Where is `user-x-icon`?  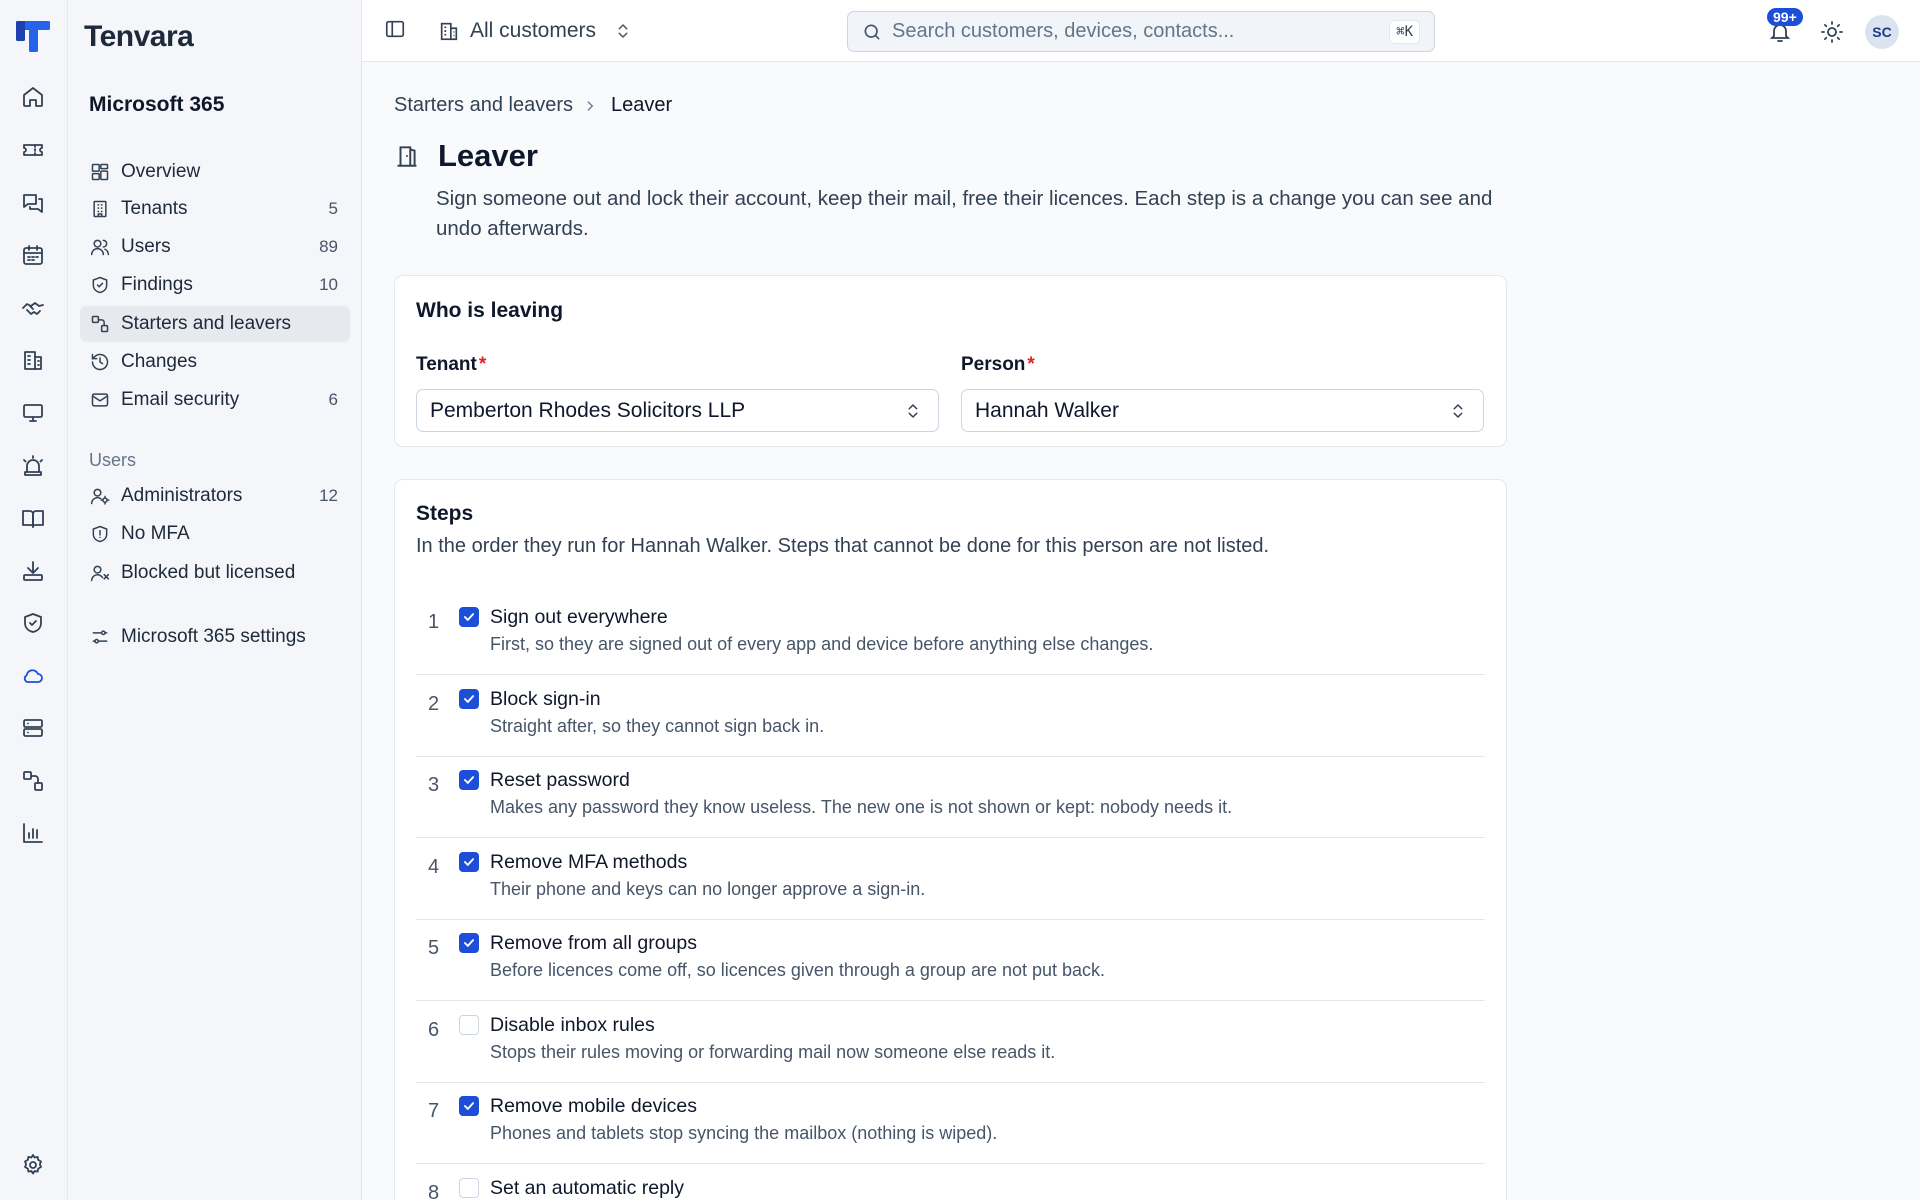
user-x-icon is located at coordinates (100, 573).